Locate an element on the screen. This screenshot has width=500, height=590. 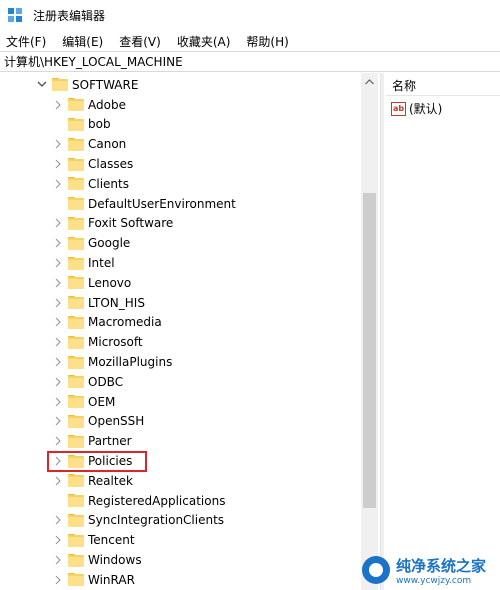
menu-edit: 编辑(E) is located at coordinates (82, 41).